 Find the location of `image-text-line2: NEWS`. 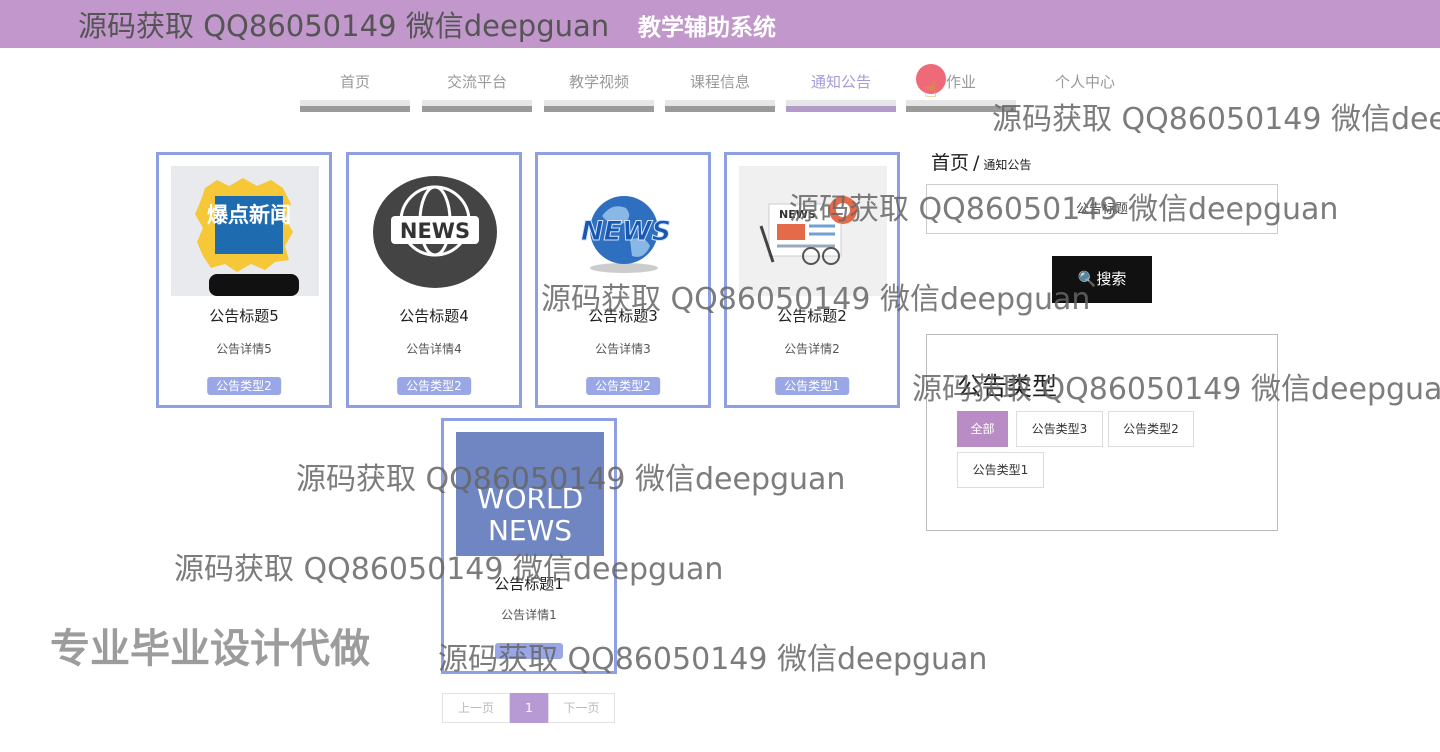

image-text-line2: NEWS is located at coordinates (530, 530).